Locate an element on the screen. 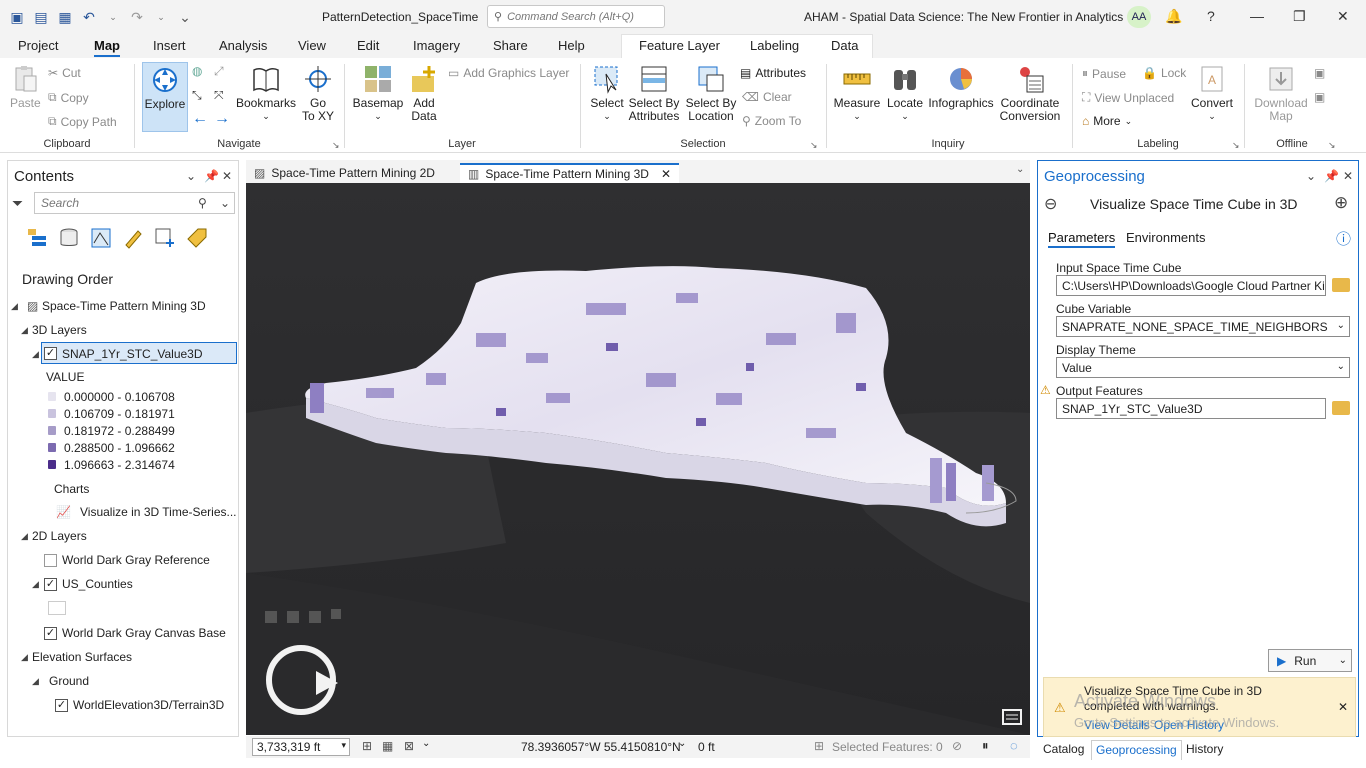 This screenshot has width=1366, height=768. browse-input-folder-icon is located at coordinates (1341, 285).